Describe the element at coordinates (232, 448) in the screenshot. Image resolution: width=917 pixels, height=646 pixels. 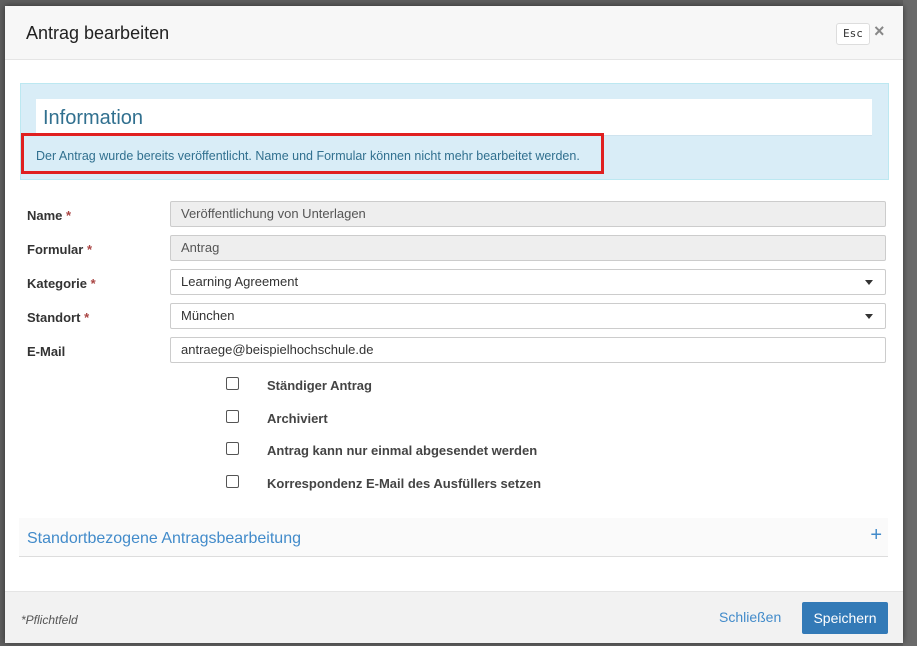
I see `checkbox-einmal-absenden` at that location.